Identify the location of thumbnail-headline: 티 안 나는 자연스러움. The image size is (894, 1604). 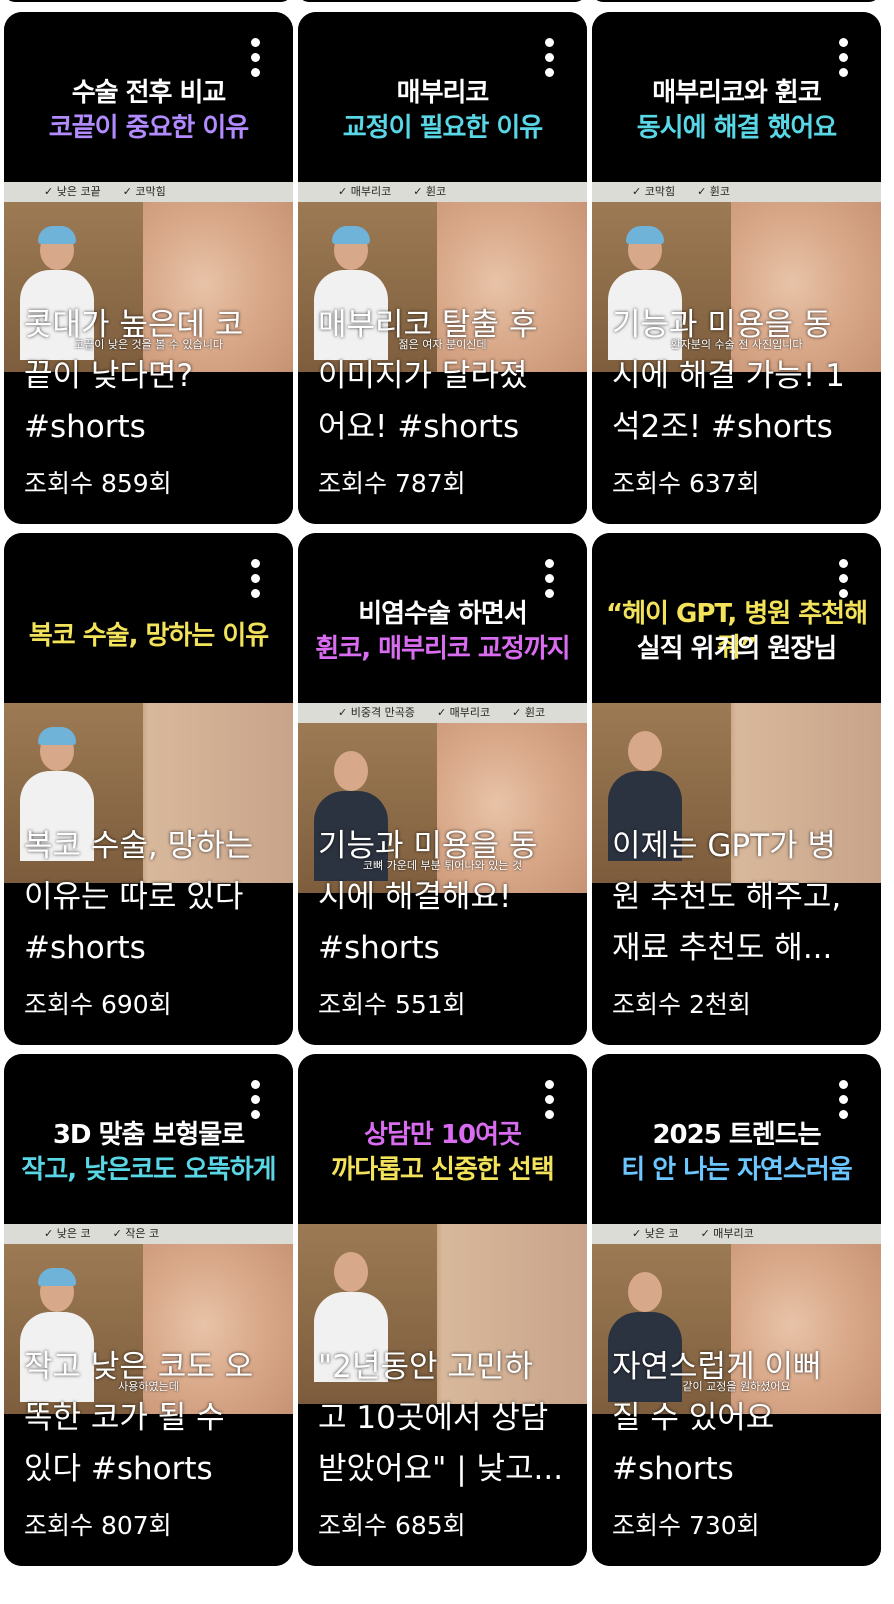
(736, 1170).